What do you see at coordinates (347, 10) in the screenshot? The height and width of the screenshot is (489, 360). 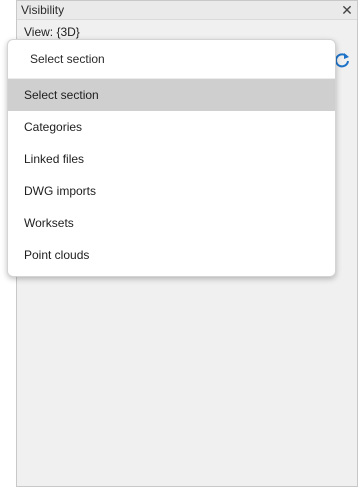 I see `close-icon: ✕` at bounding box center [347, 10].